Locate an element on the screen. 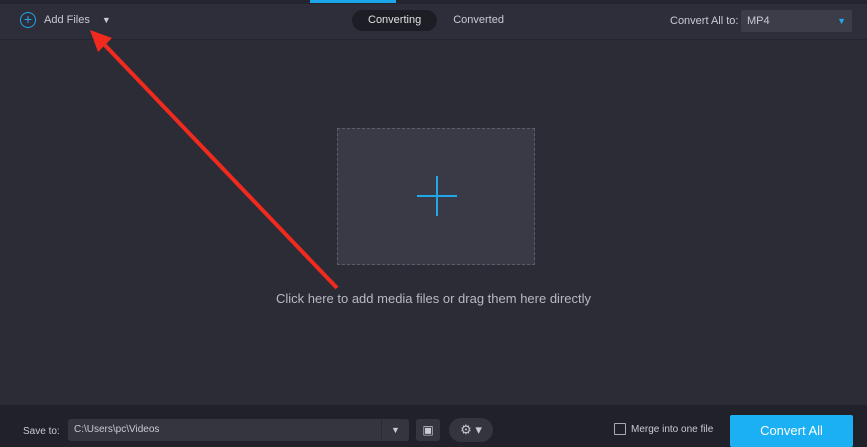 The width and height of the screenshot is (867, 447). add-files-button: + Add Files ▼ is located at coordinates (65, 20).